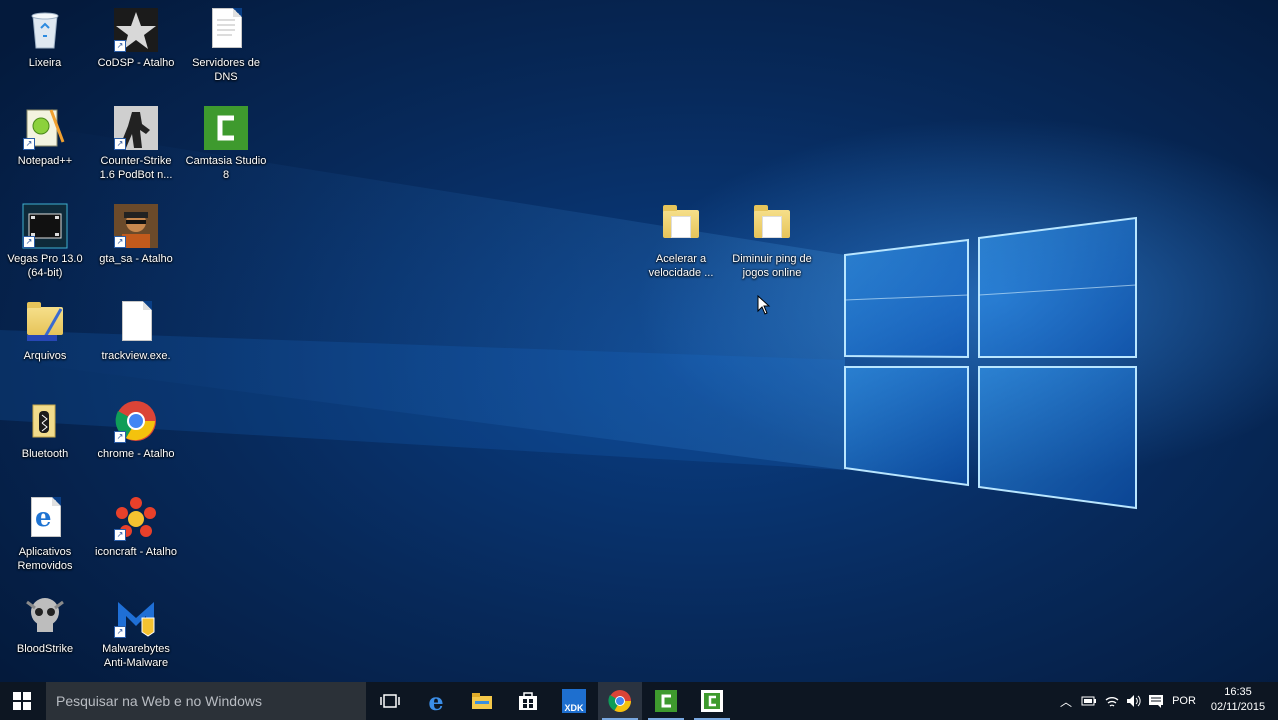 This screenshot has height=720, width=1278. Describe the element at coordinates (159, 701) in the screenshot. I see `search-placeholder: Pesquisar na Web e no Windows` at that location.